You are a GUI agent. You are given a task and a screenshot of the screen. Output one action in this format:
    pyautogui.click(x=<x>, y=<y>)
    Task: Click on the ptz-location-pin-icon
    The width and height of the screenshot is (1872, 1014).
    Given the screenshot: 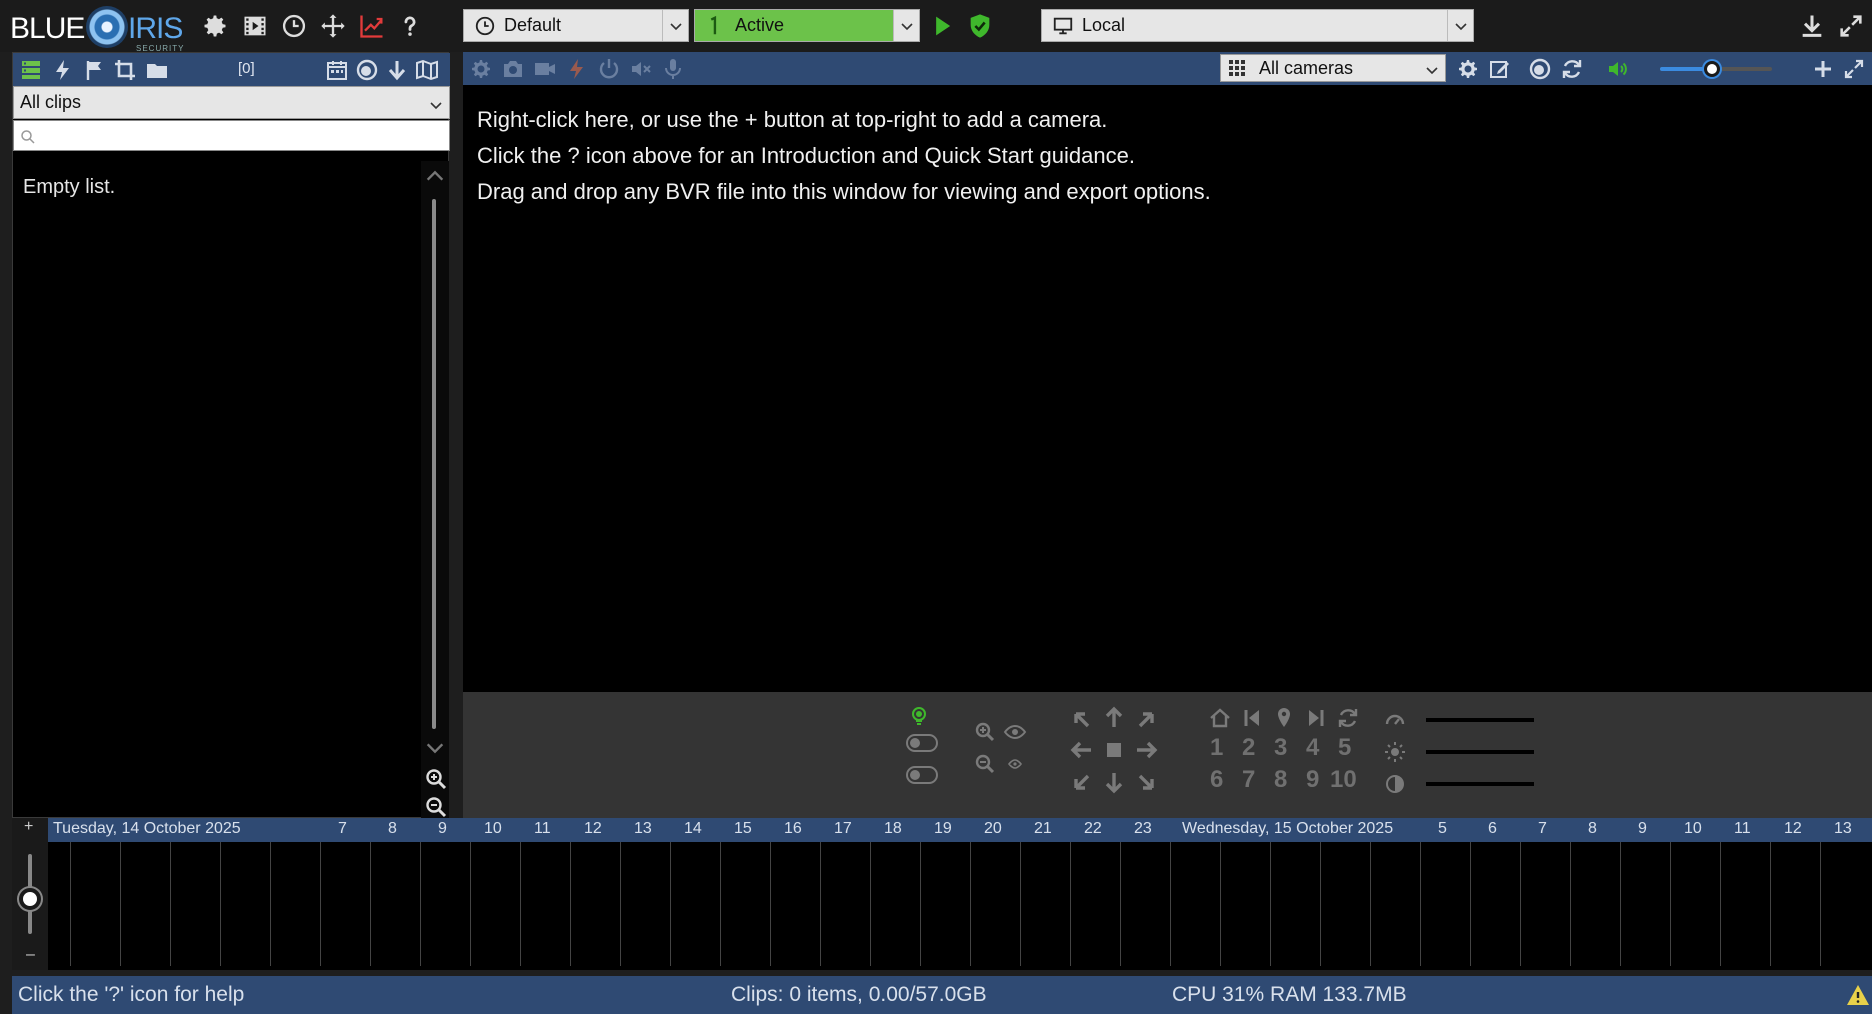 What is the action you would take?
    pyautogui.click(x=1284, y=718)
    